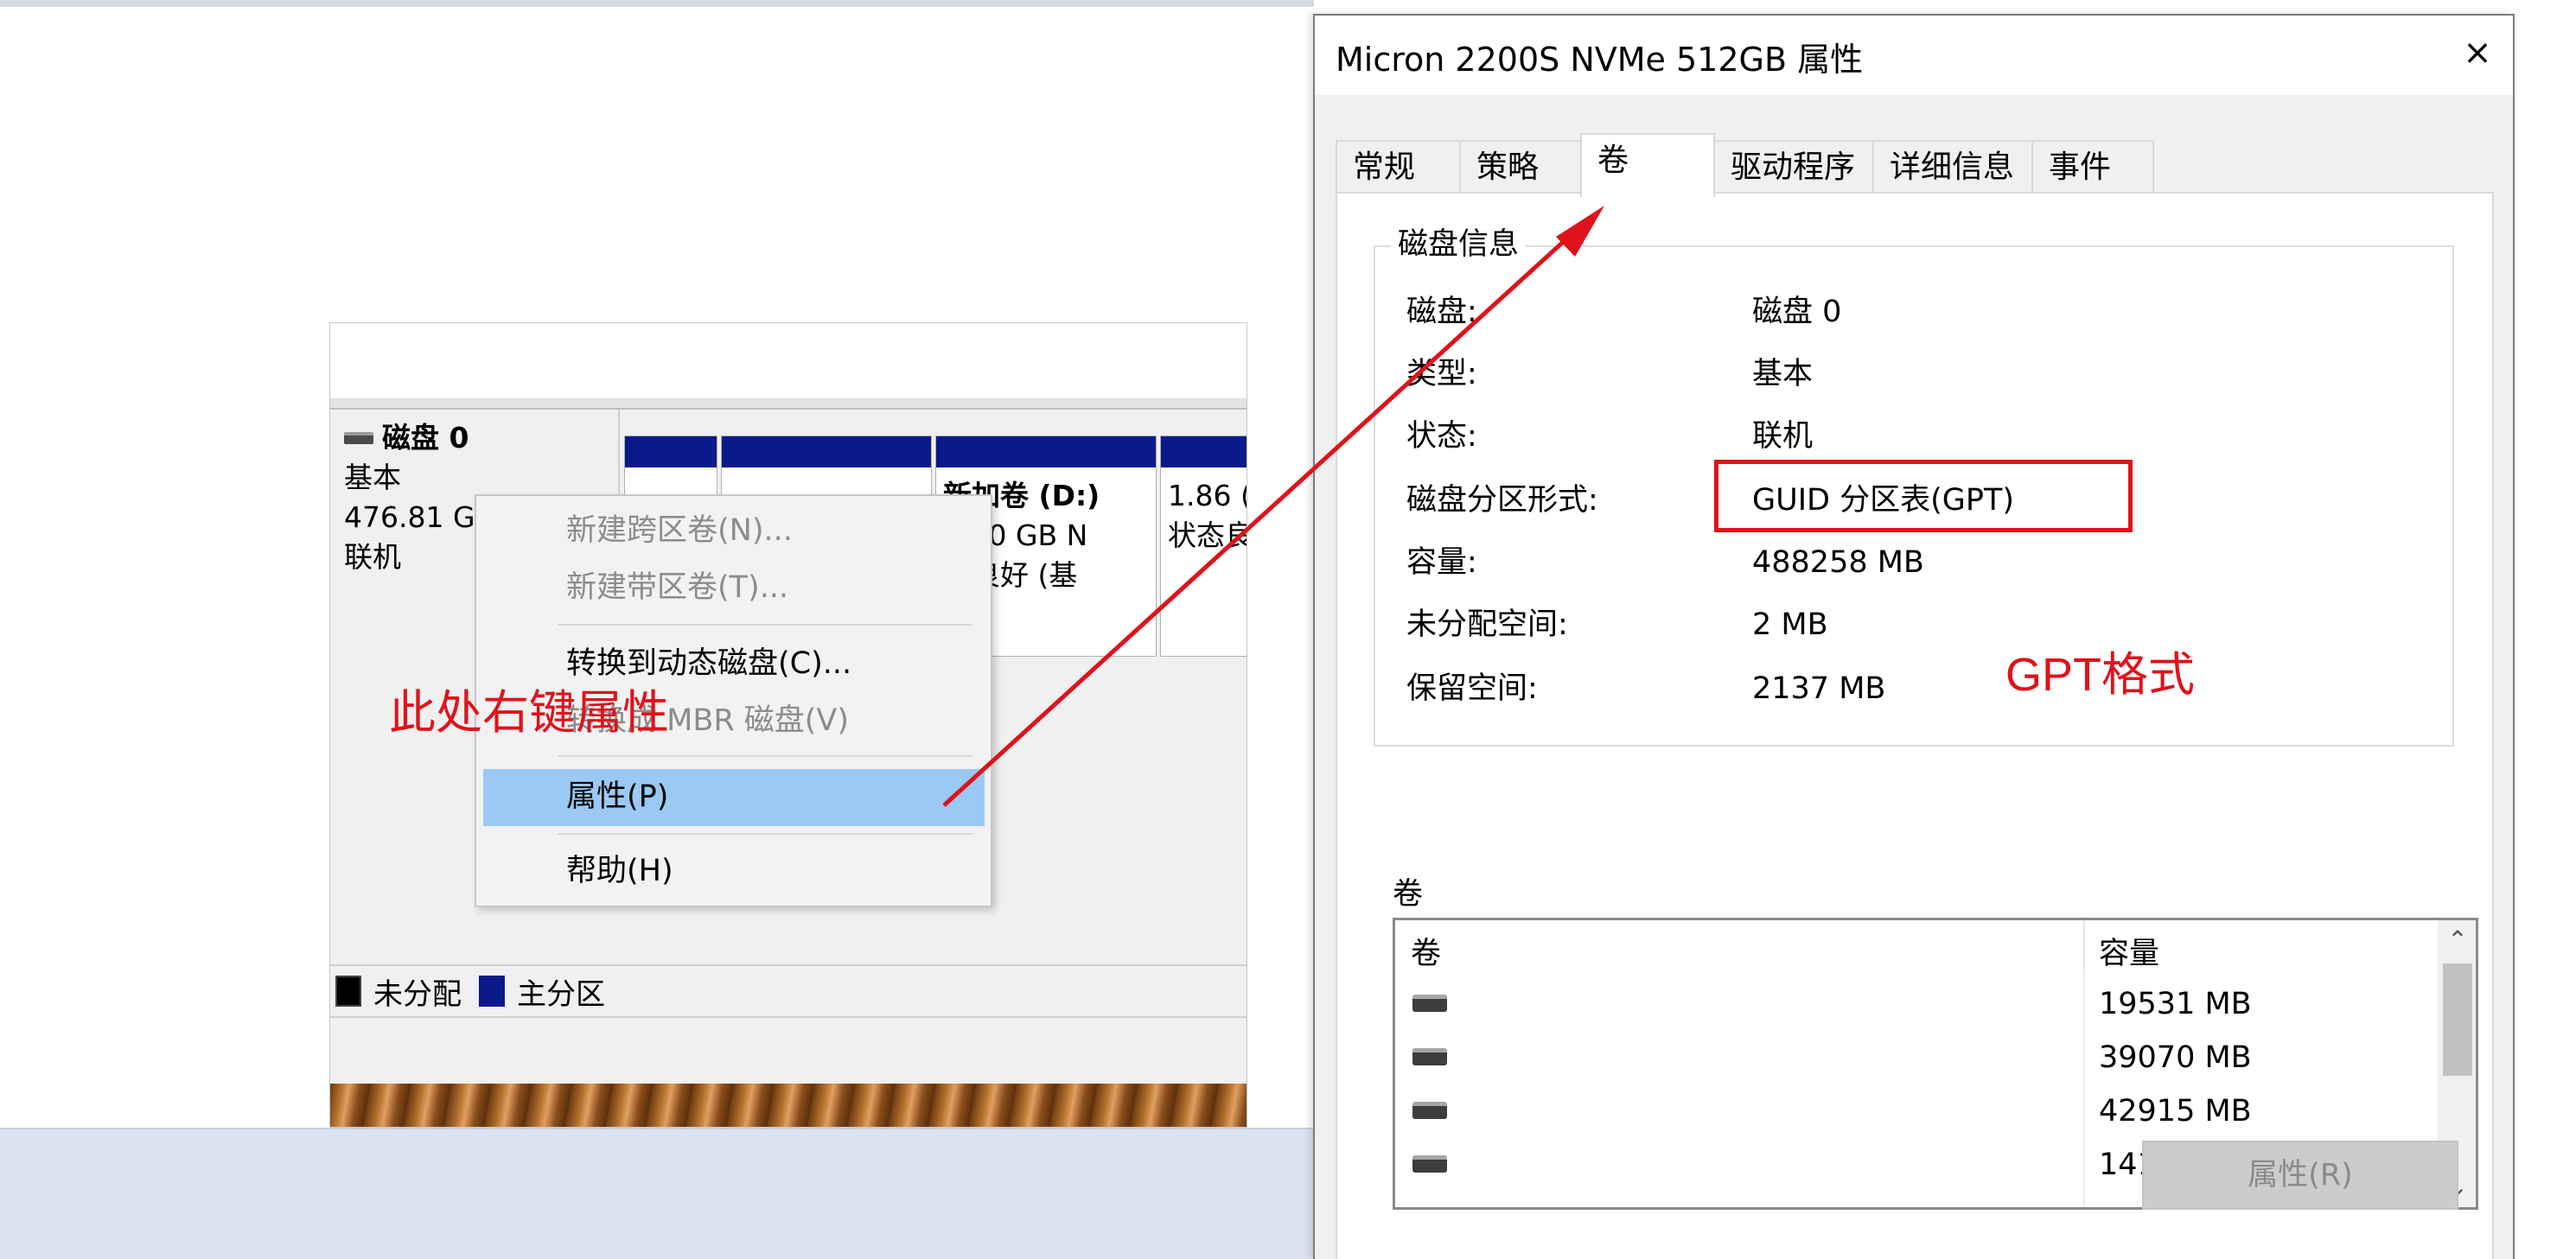 The height and width of the screenshot is (1259, 2576). What do you see at coordinates (1472, 689) in the screenshot?
I see `info-key: 保留空间:` at bounding box center [1472, 689].